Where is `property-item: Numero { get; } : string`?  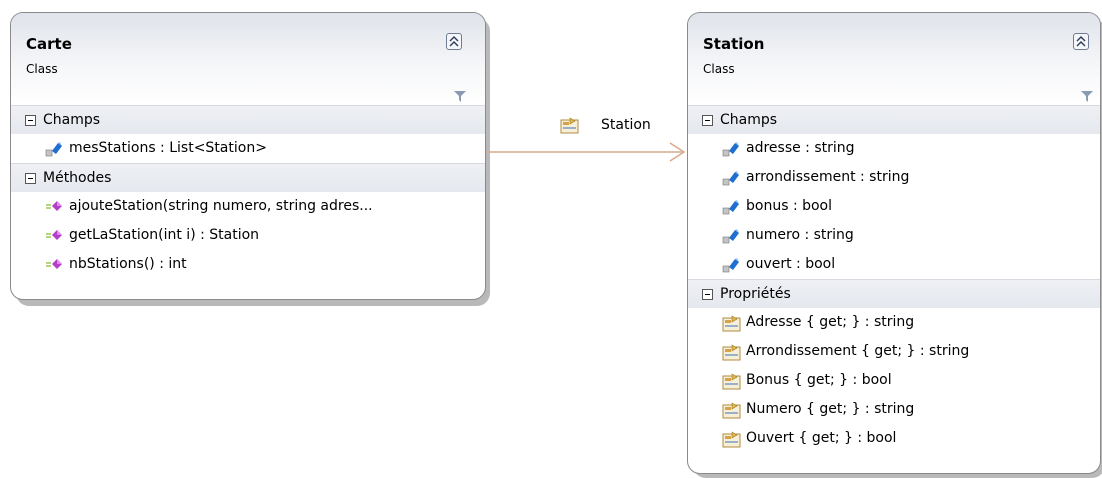 property-item: Numero { get; } : string is located at coordinates (894, 409).